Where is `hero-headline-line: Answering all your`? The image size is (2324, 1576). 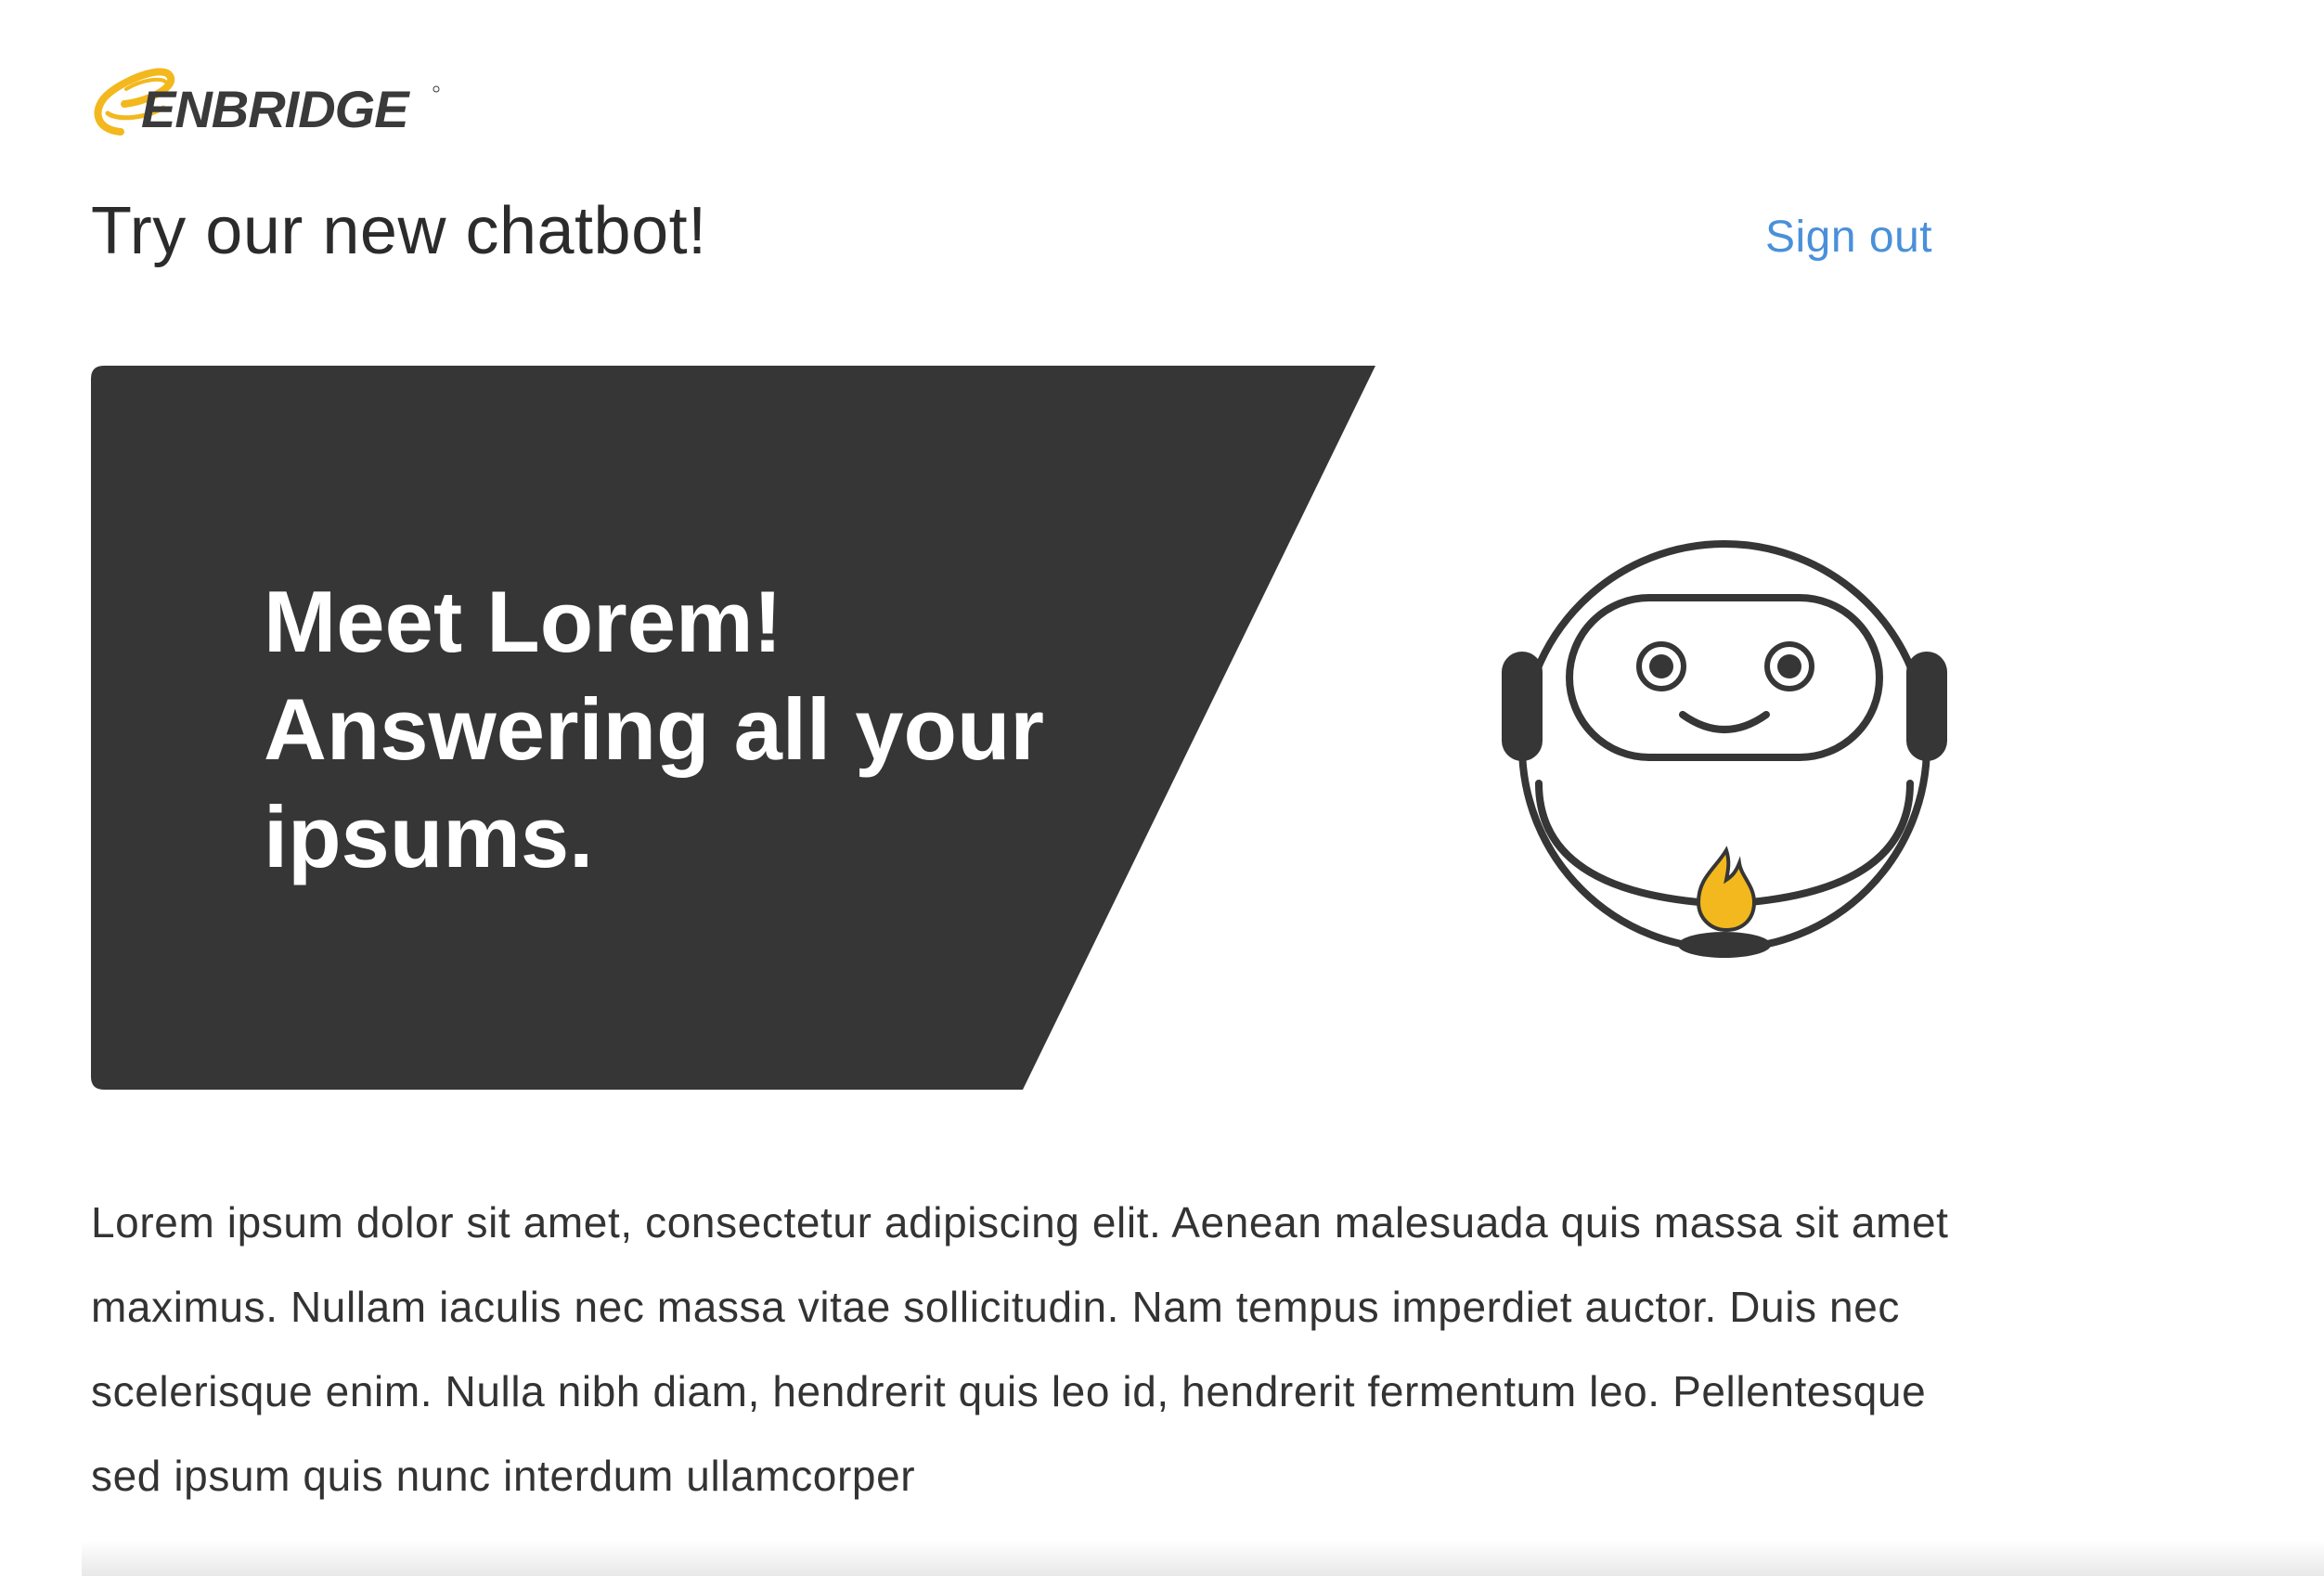 hero-headline-line: Answering all your is located at coordinates (654, 729).